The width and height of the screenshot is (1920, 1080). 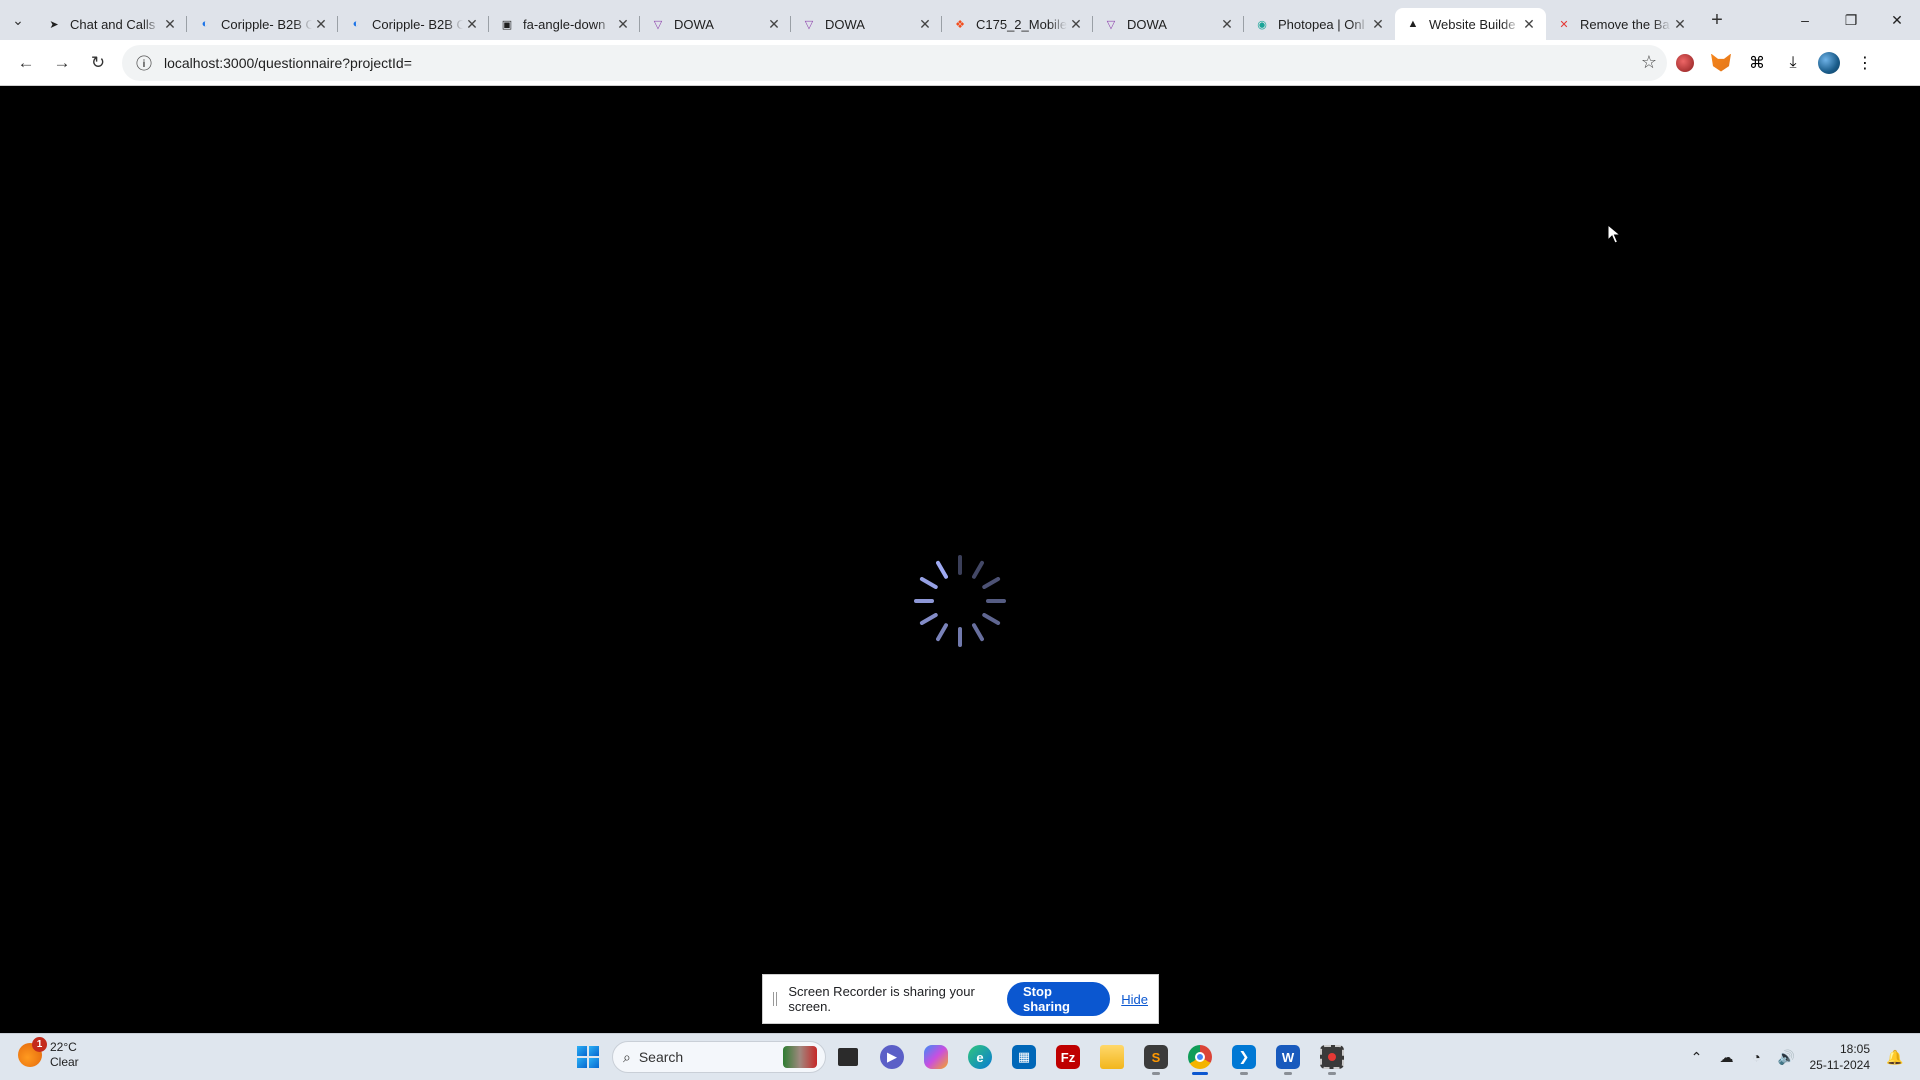 I want to click on arrow-left-icon: ←, so click(x=26, y=62).